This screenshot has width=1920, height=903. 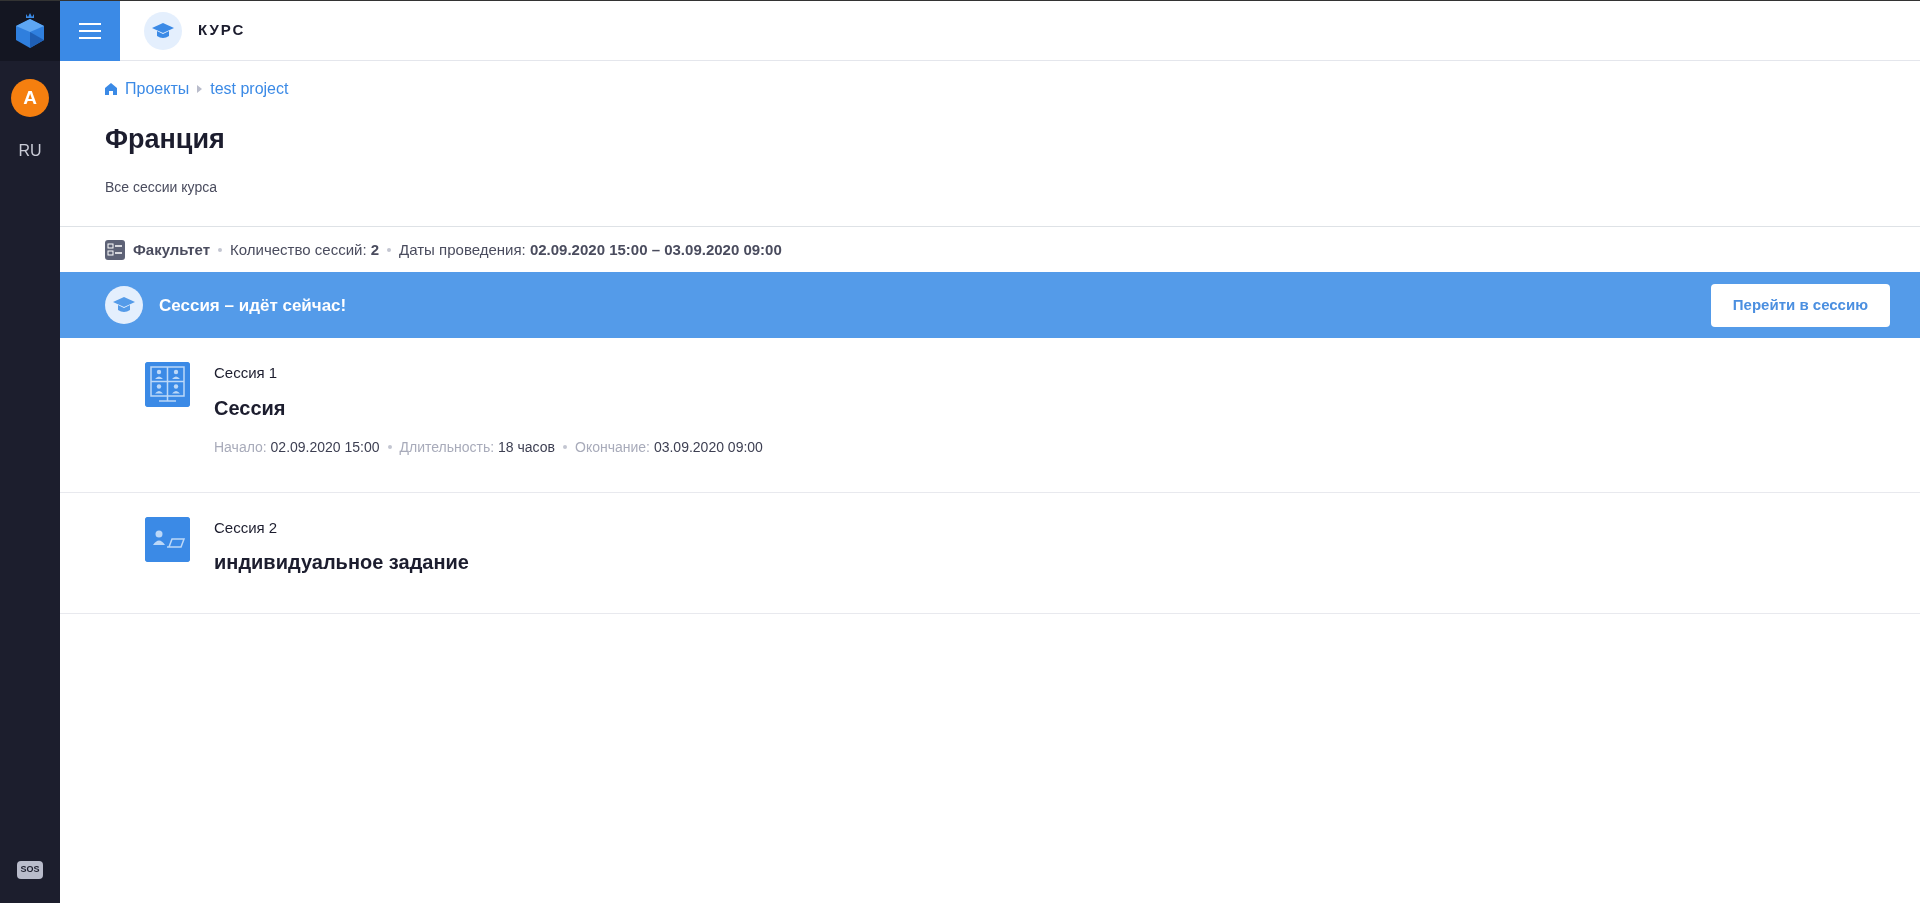 What do you see at coordinates (167, 385) in the screenshot?
I see `video-conference-icon` at bounding box center [167, 385].